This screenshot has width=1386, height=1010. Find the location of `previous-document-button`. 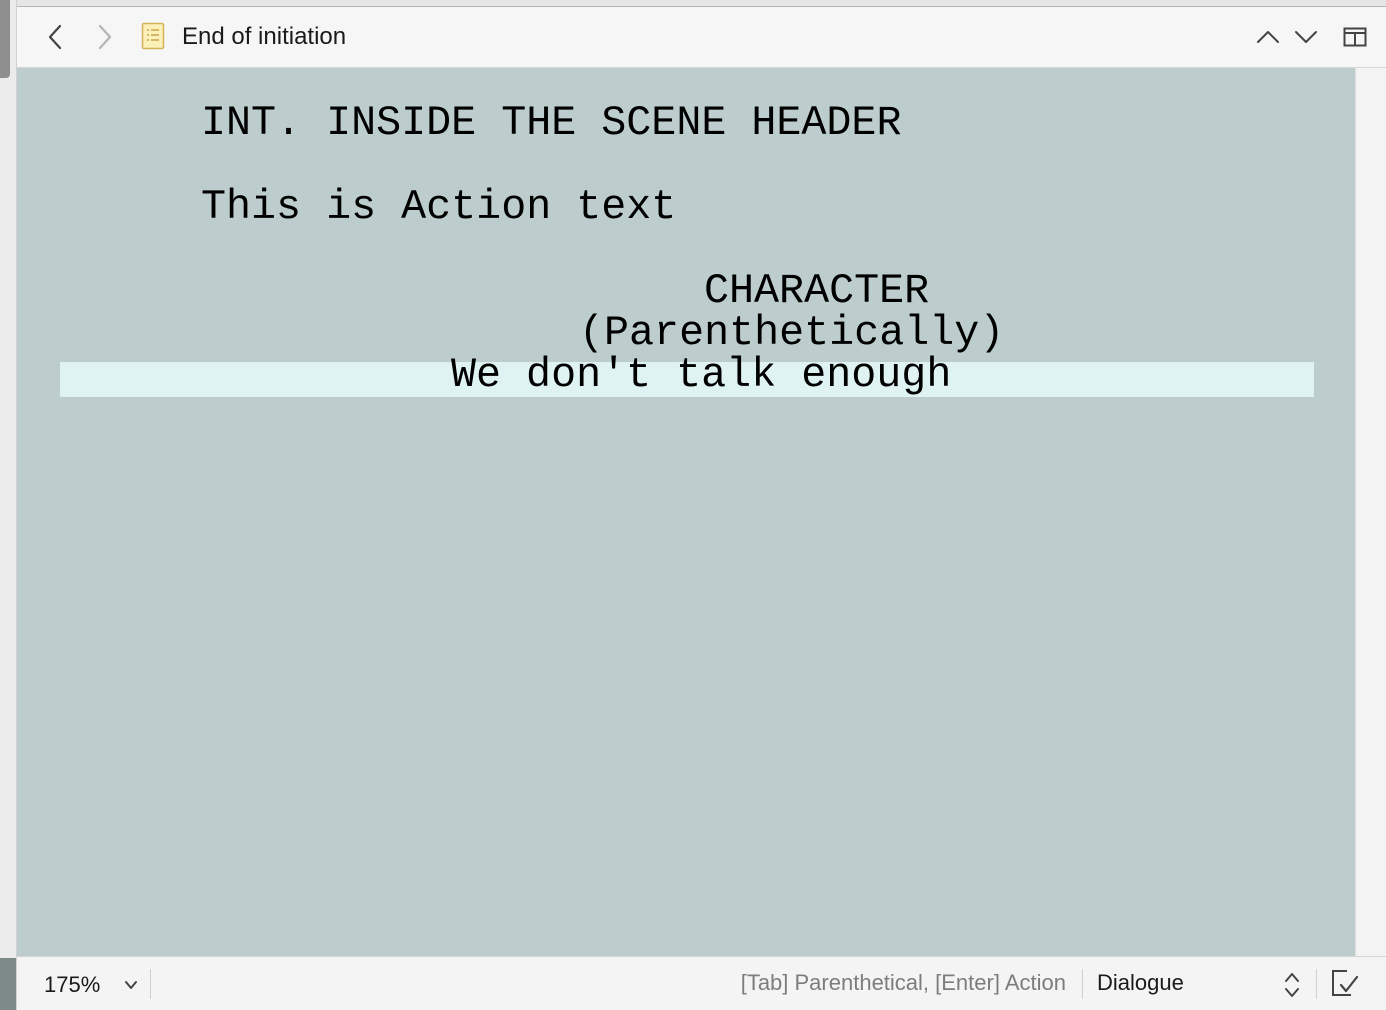

previous-document-button is located at coordinates (1268, 37).